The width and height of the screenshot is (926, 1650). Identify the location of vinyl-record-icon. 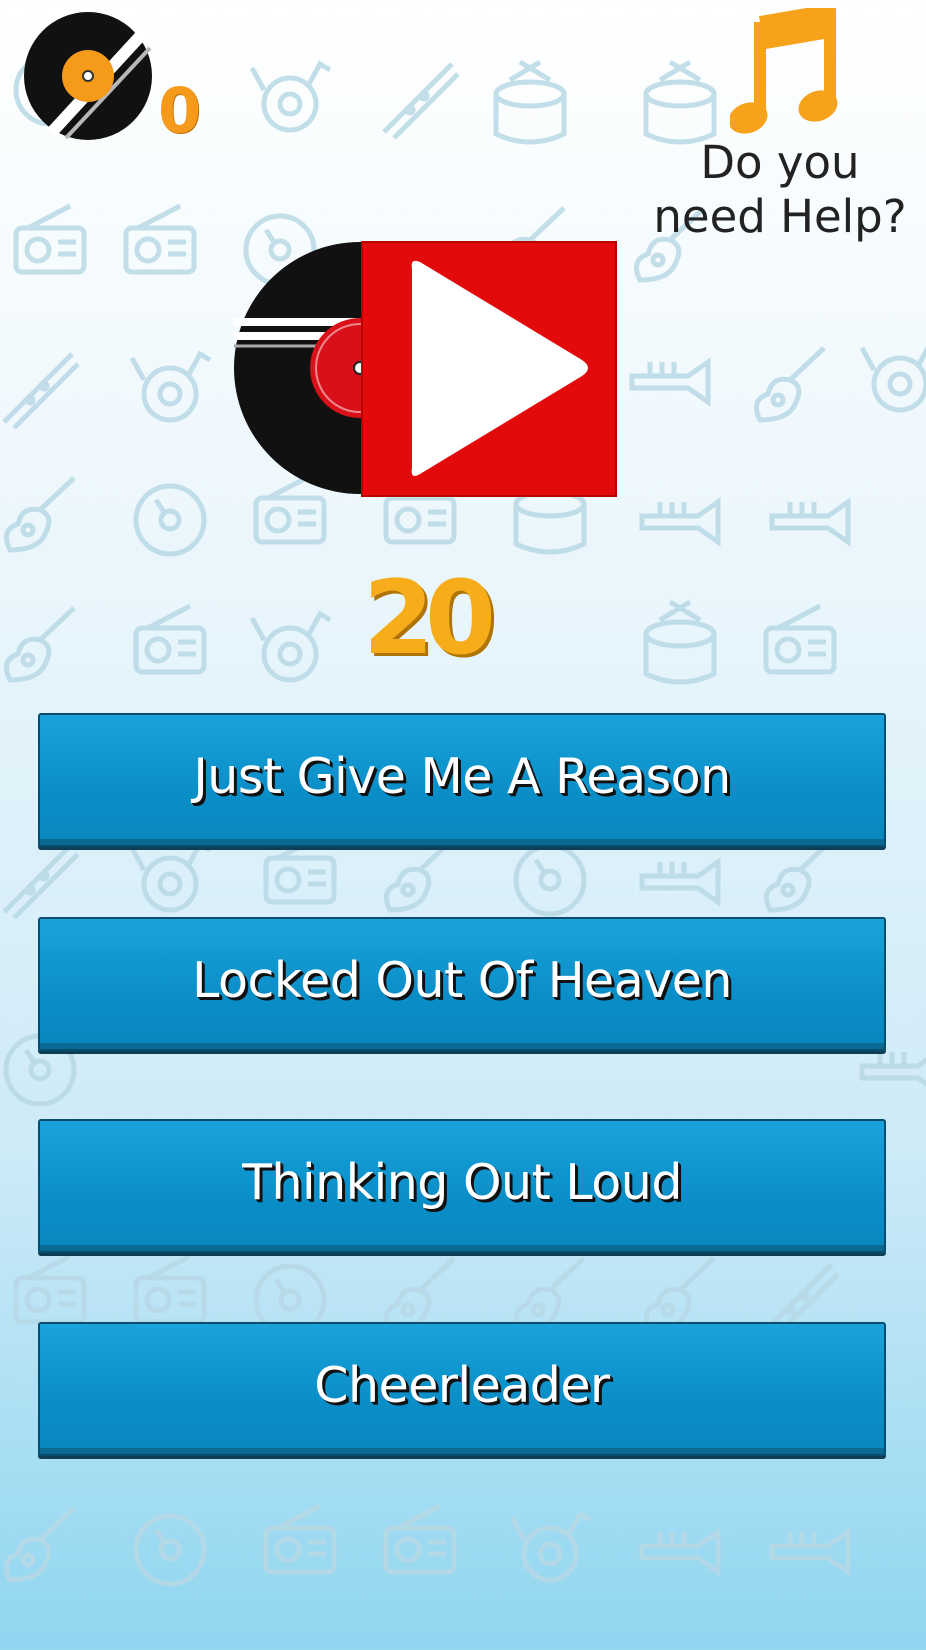
(88, 76).